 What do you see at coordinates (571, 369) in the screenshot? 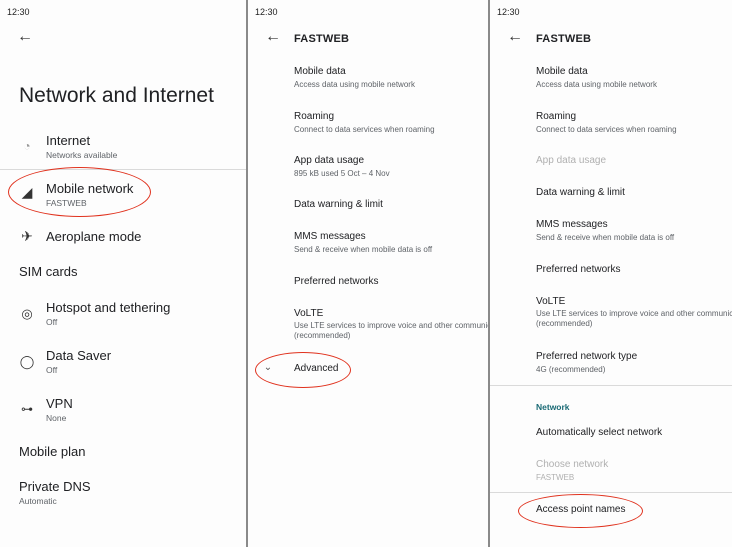
I see `preferred-network-type-sub: 4G (recommended)` at bounding box center [571, 369].